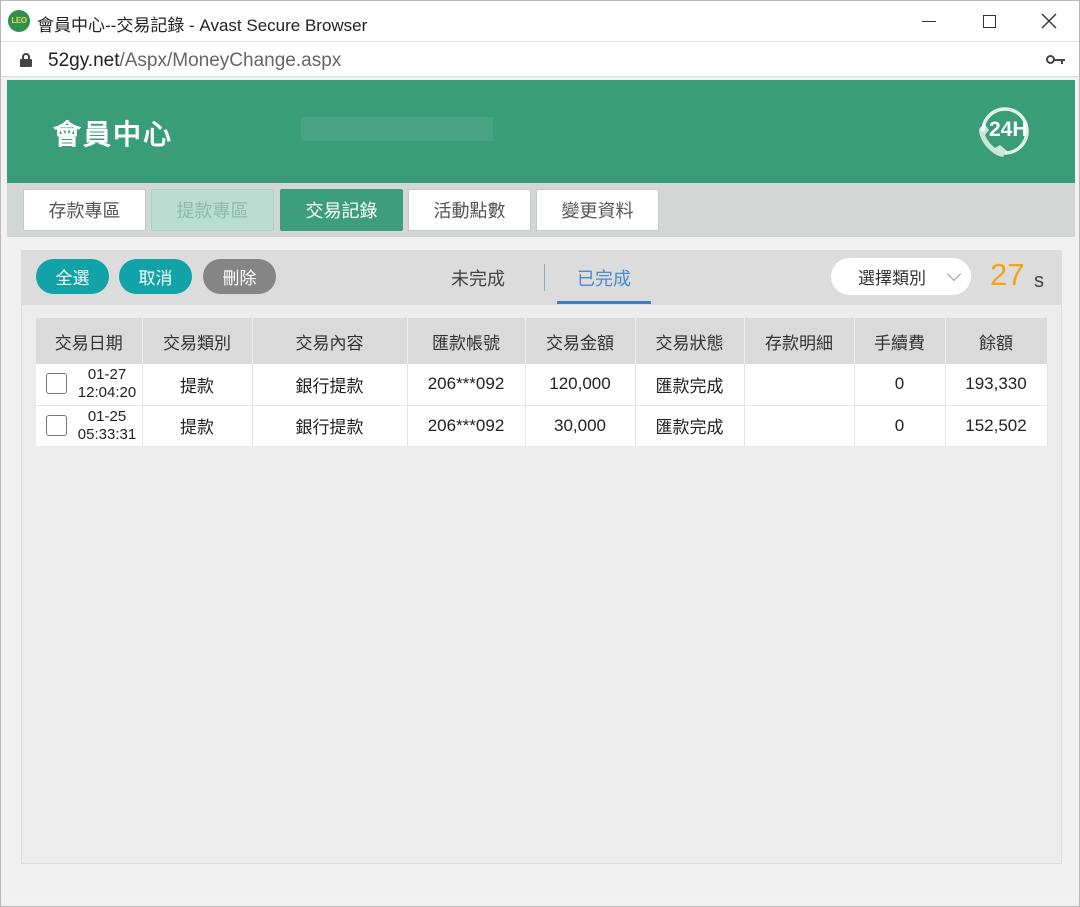 This screenshot has height=907, width=1080. I want to click on subtab-divider, so click(544, 277).